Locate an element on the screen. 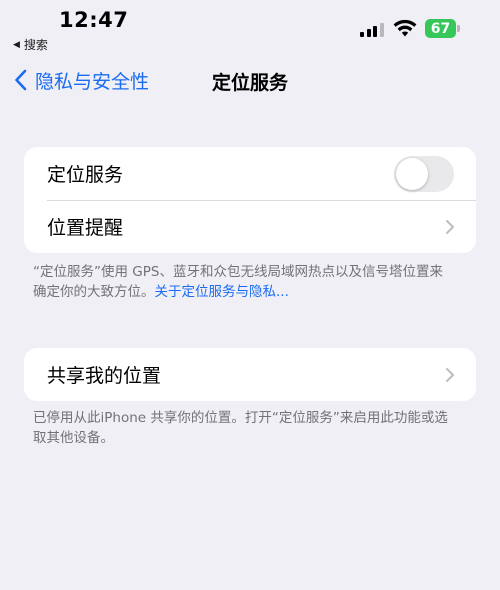 The width and height of the screenshot is (500, 590). share-location-group: 共享我的位置 is located at coordinates (250, 374).